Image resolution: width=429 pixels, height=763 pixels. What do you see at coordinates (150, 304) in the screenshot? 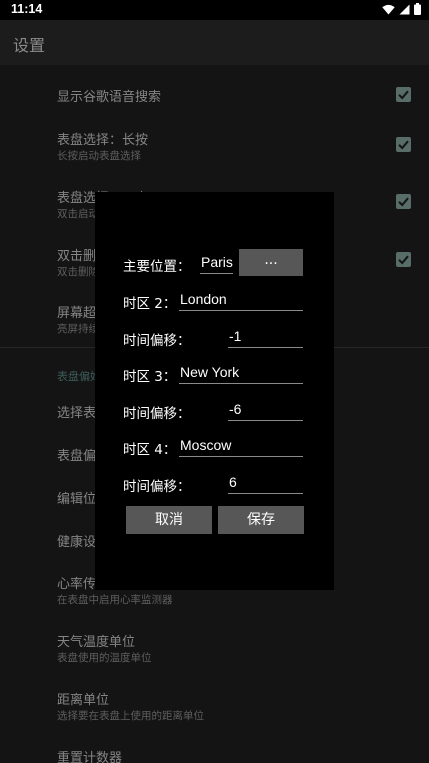
I see `tz2-label: 时区 2：` at bounding box center [150, 304].